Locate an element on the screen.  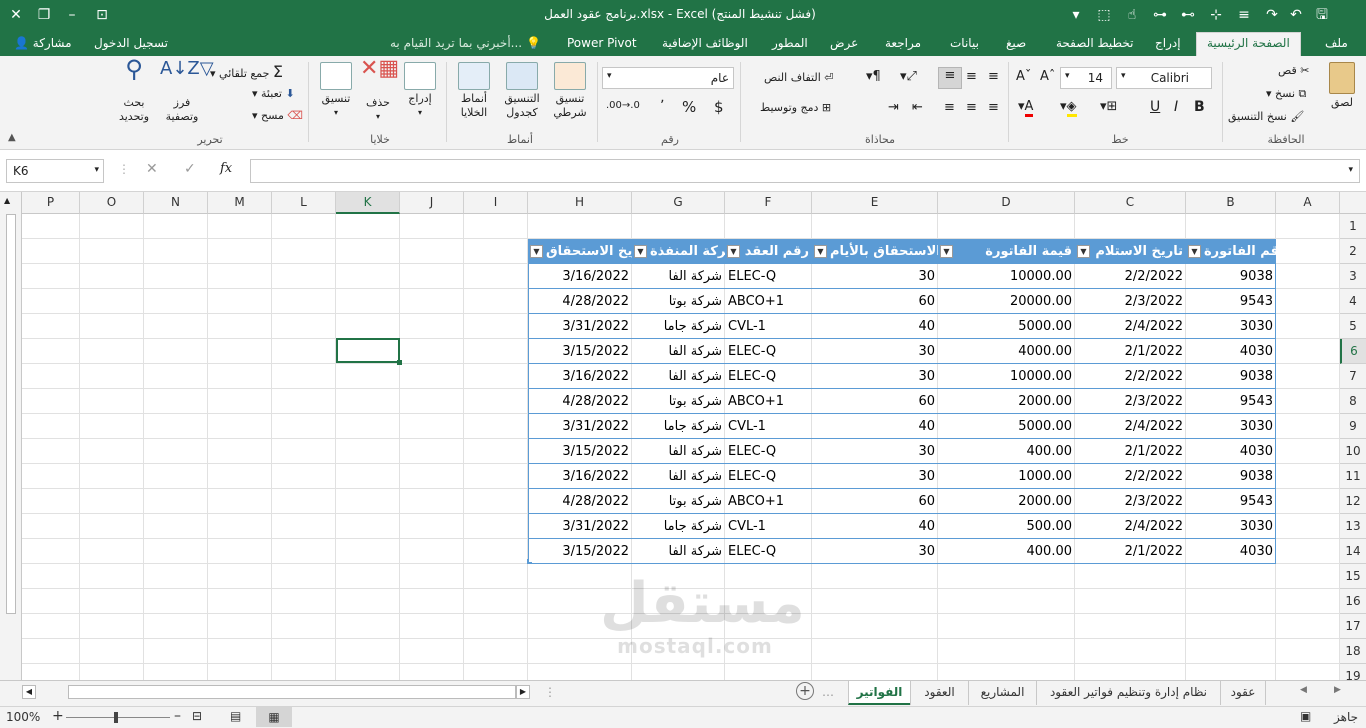
next-sheet-icon: ▶ is located at coordinates (1337, 690).